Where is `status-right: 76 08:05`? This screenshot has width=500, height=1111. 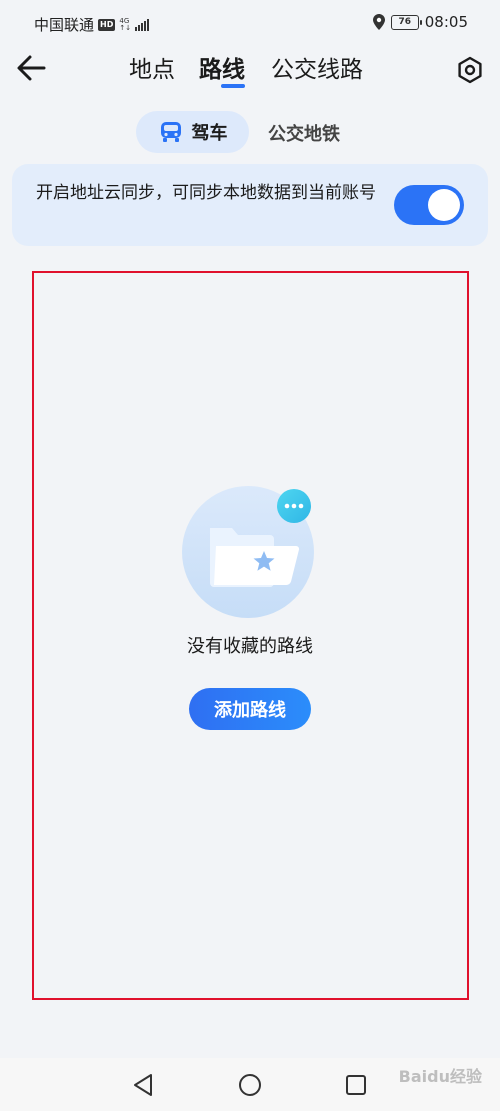 status-right: 76 08:05 is located at coordinates (420, 22).